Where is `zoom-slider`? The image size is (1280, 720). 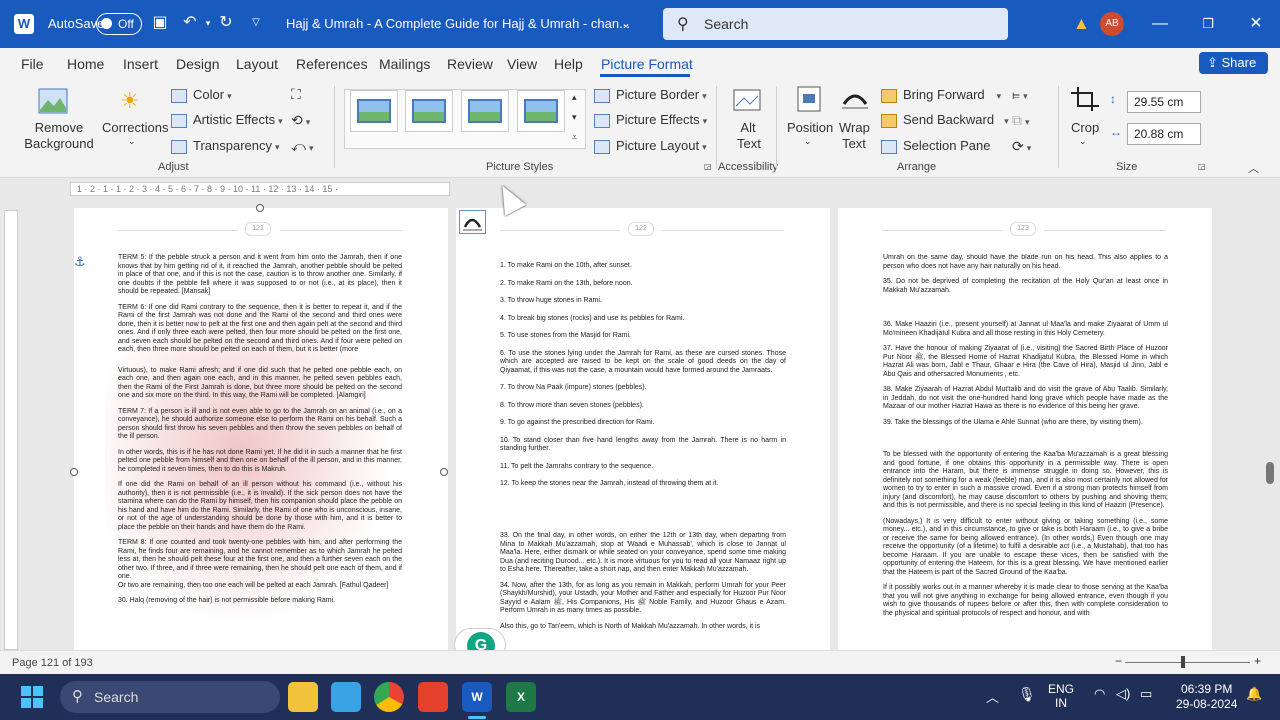
zoom-slider is located at coordinates (1187, 662).